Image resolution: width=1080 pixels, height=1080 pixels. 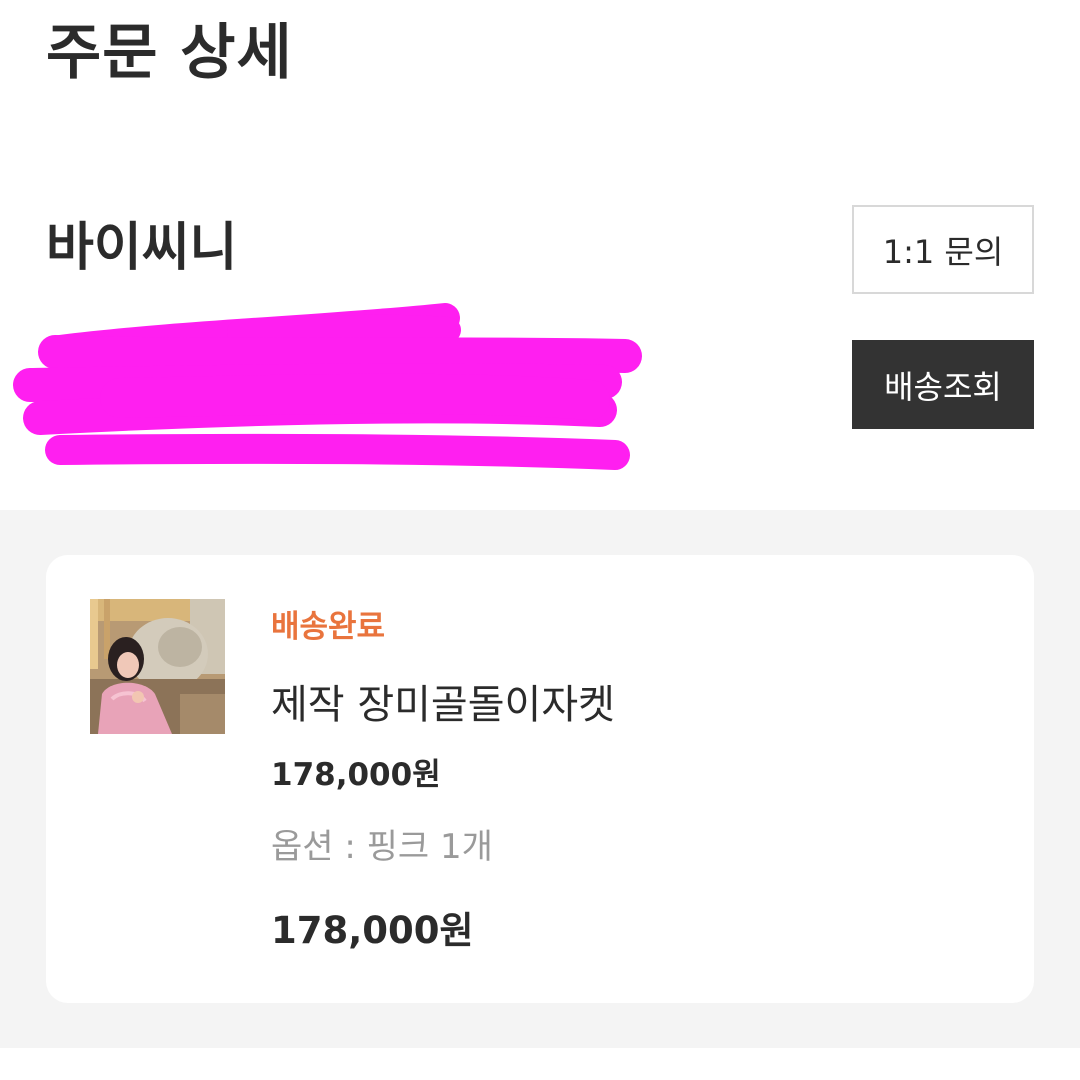 What do you see at coordinates (429, 847) in the screenshot?
I see `option-value: 핑크 1개` at bounding box center [429, 847].